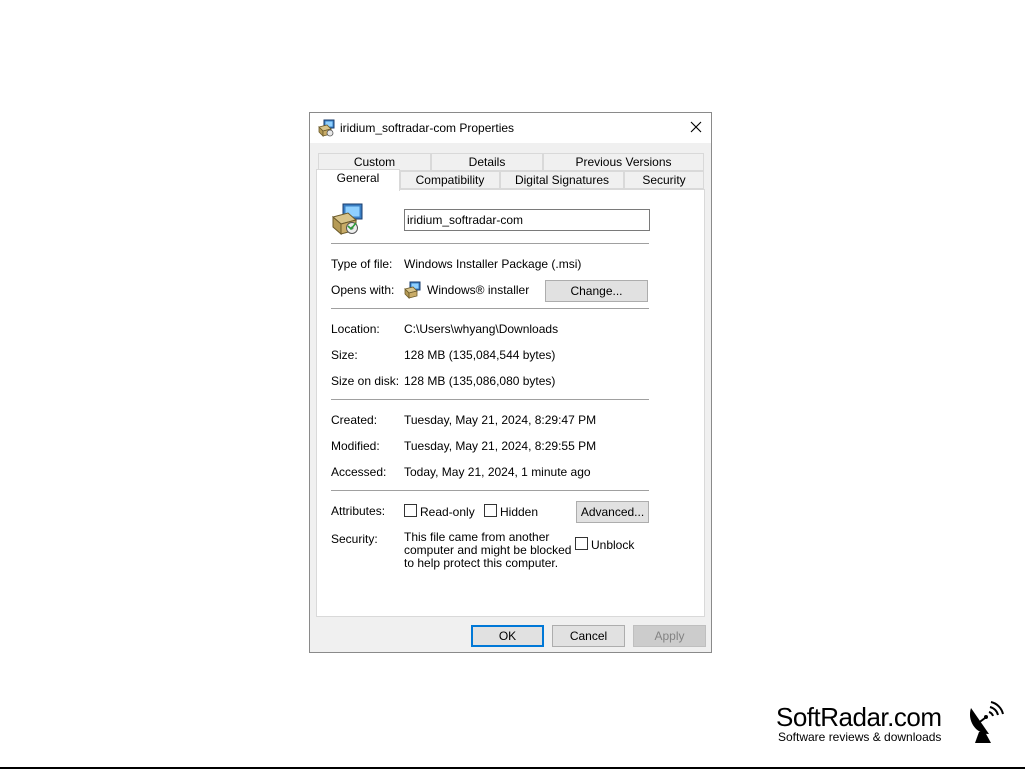 The image size is (1025, 769). What do you see at coordinates (427, 128) in the screenshot?
I see `window-title: iridium_softradar-com Properties` at bounding box center [427, 128].